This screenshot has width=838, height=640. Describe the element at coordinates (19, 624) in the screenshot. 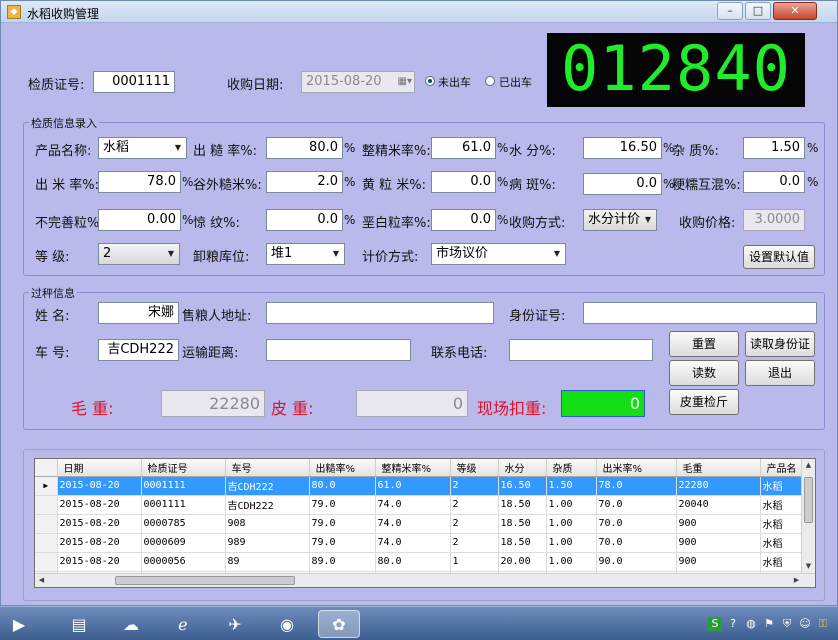

I see `windows-media-icon: ▶` at that location.